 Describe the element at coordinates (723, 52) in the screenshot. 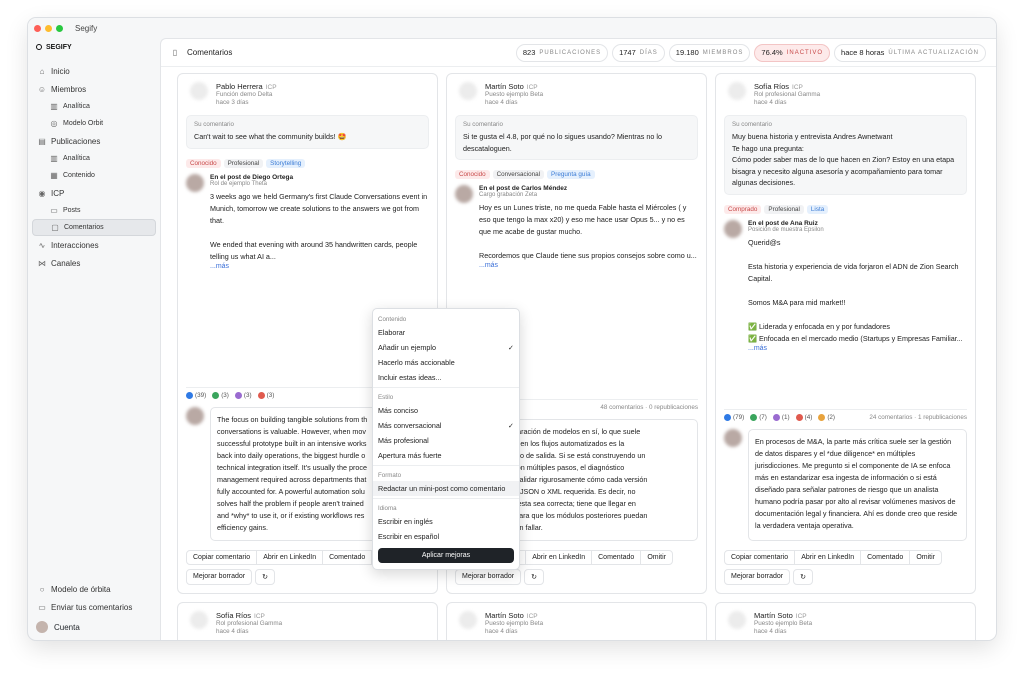

I see `stat-label: MIEMBROS` at that location.